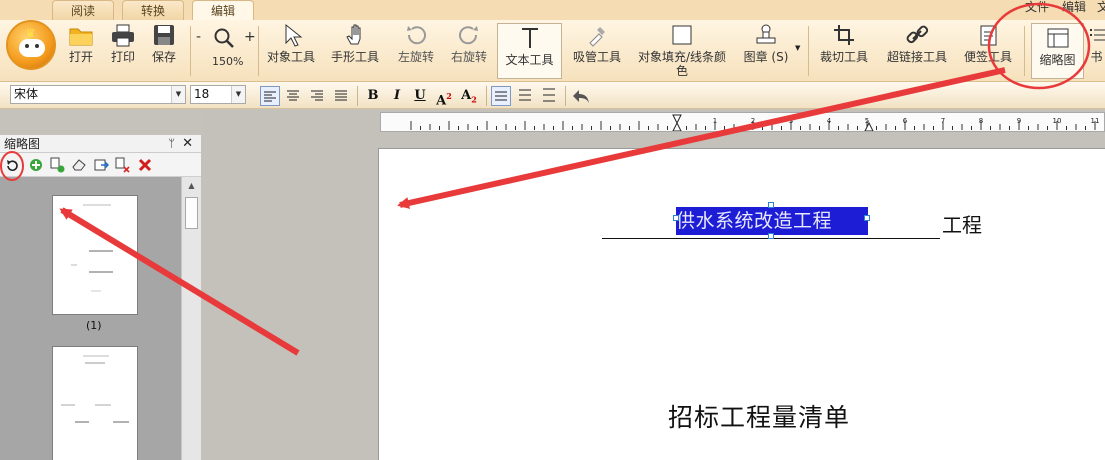  What do you see at coordinates (1096, 57) in the screenshot?
I see `bookmark-label: 书` at bounding box center [1096, 57].